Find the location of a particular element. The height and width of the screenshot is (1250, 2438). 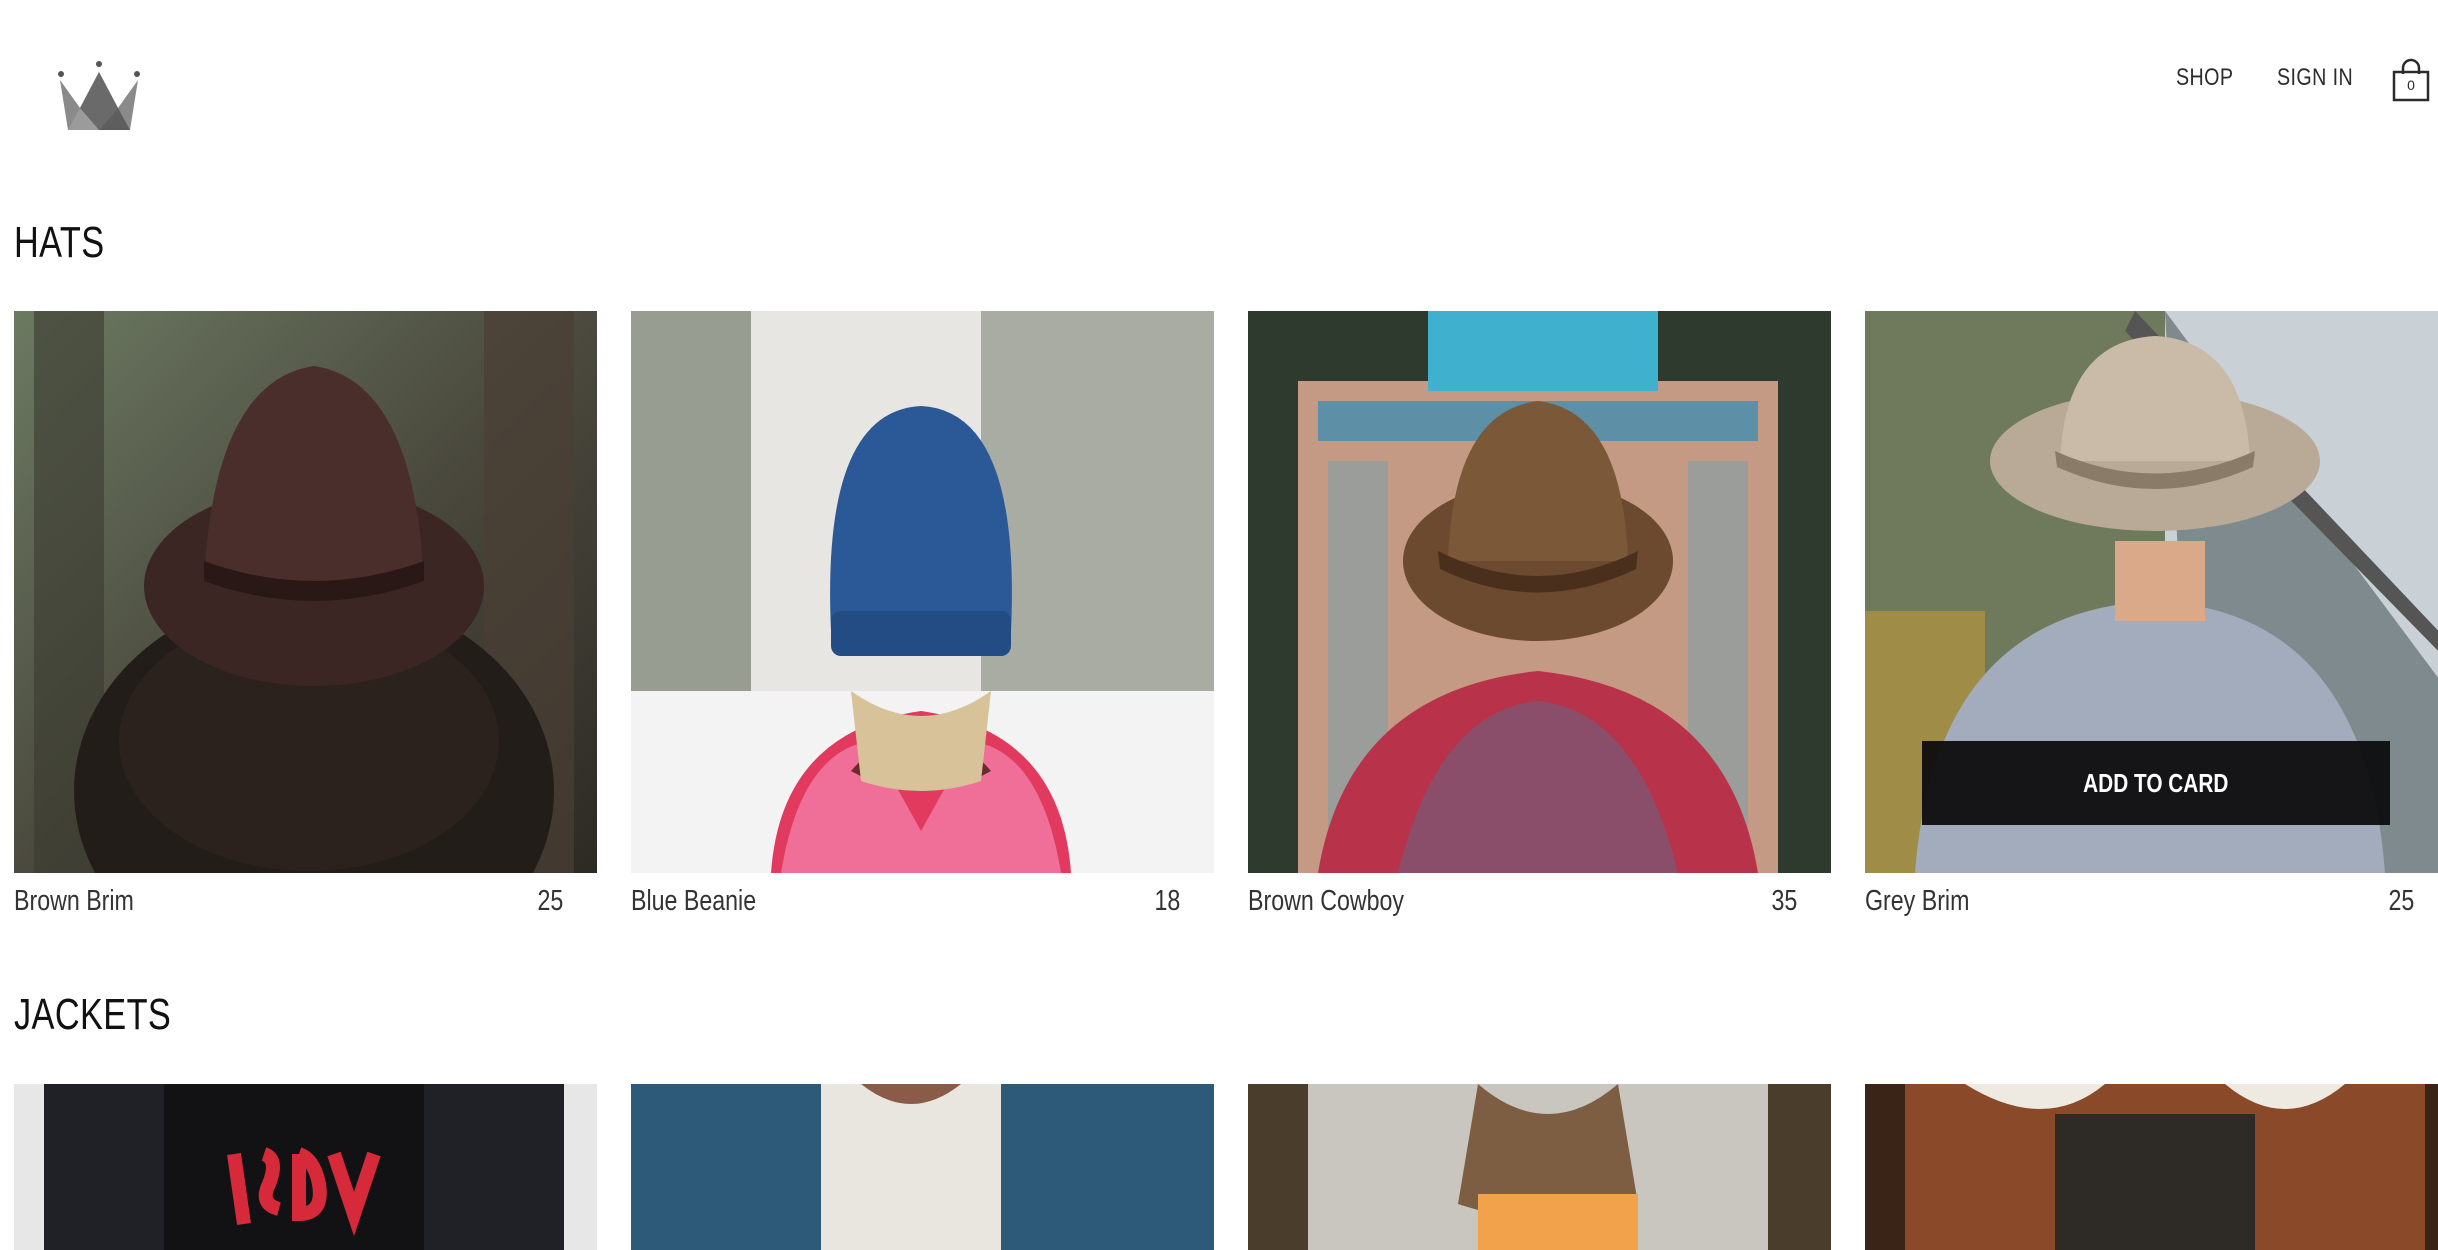

section-title-jackets: JACKETS is located at coordinates (92, 1015).